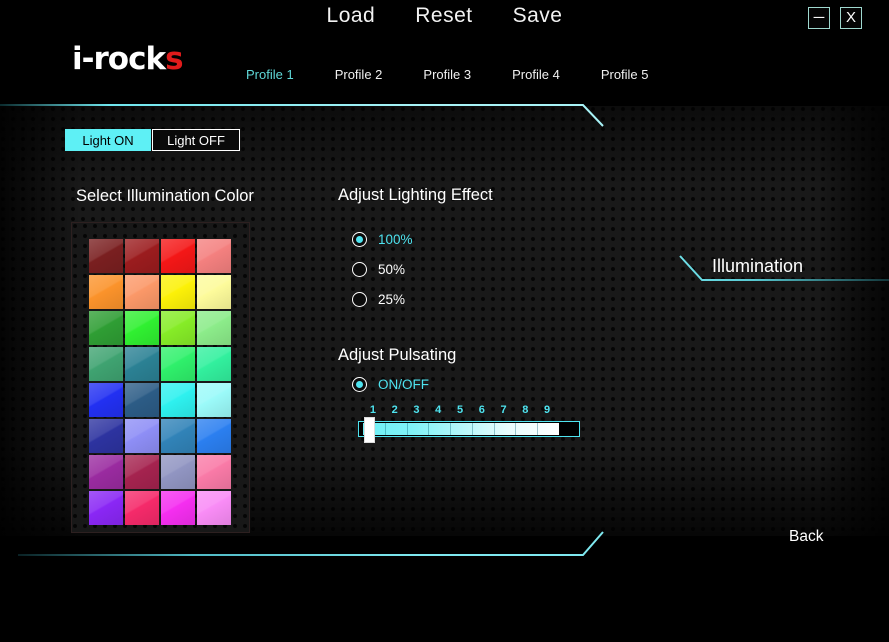 The height and width of the screenshot is (642, 889). I want to click on effect-option-100: 100%, so click(382, 239).